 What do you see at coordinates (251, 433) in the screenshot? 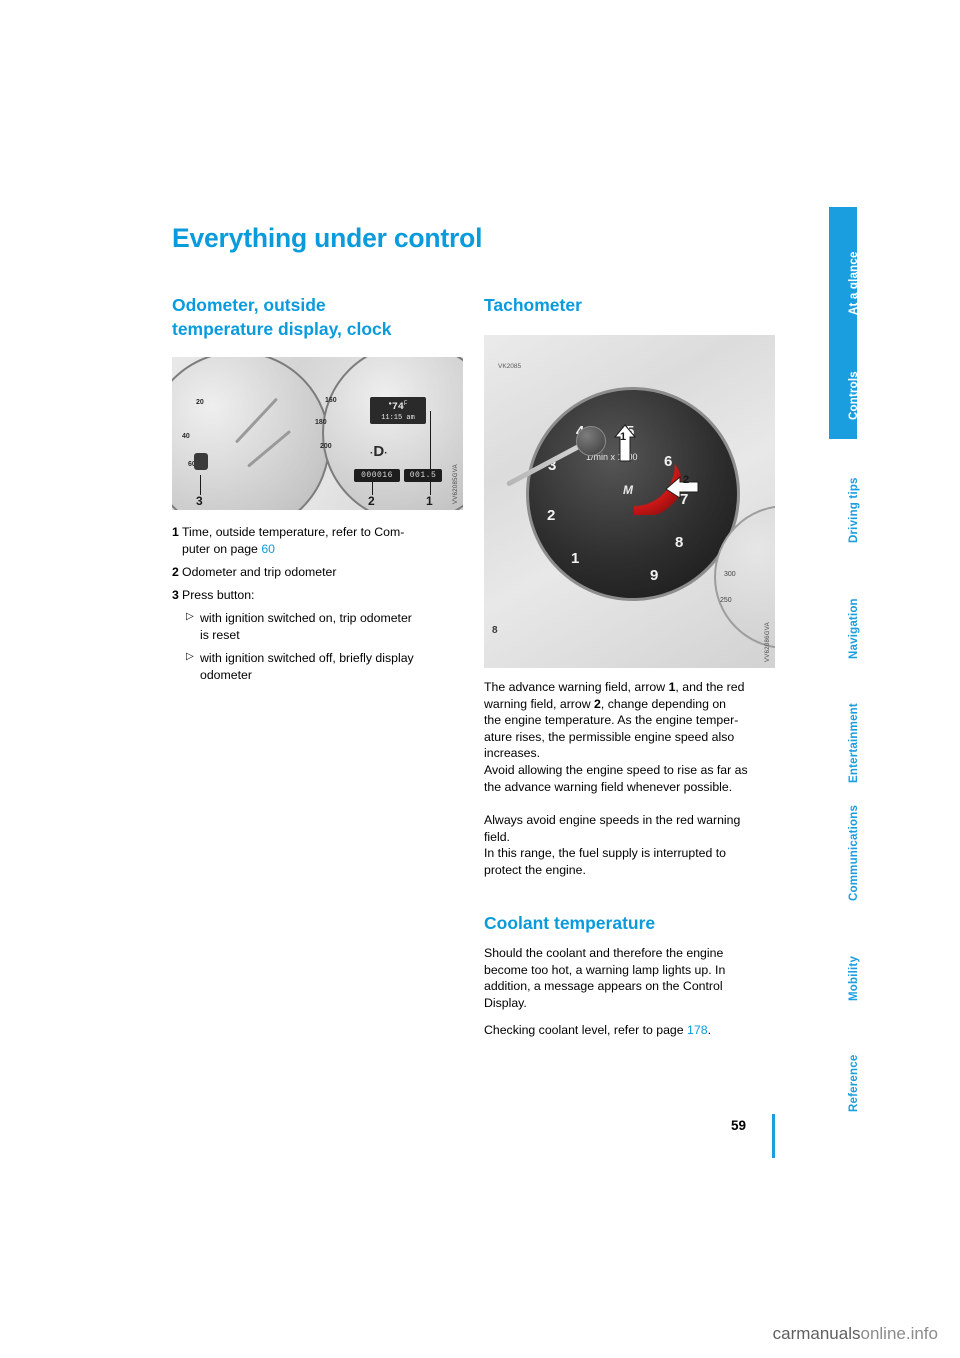
I see `speedometer-dial` at bounding box center [251, 433].